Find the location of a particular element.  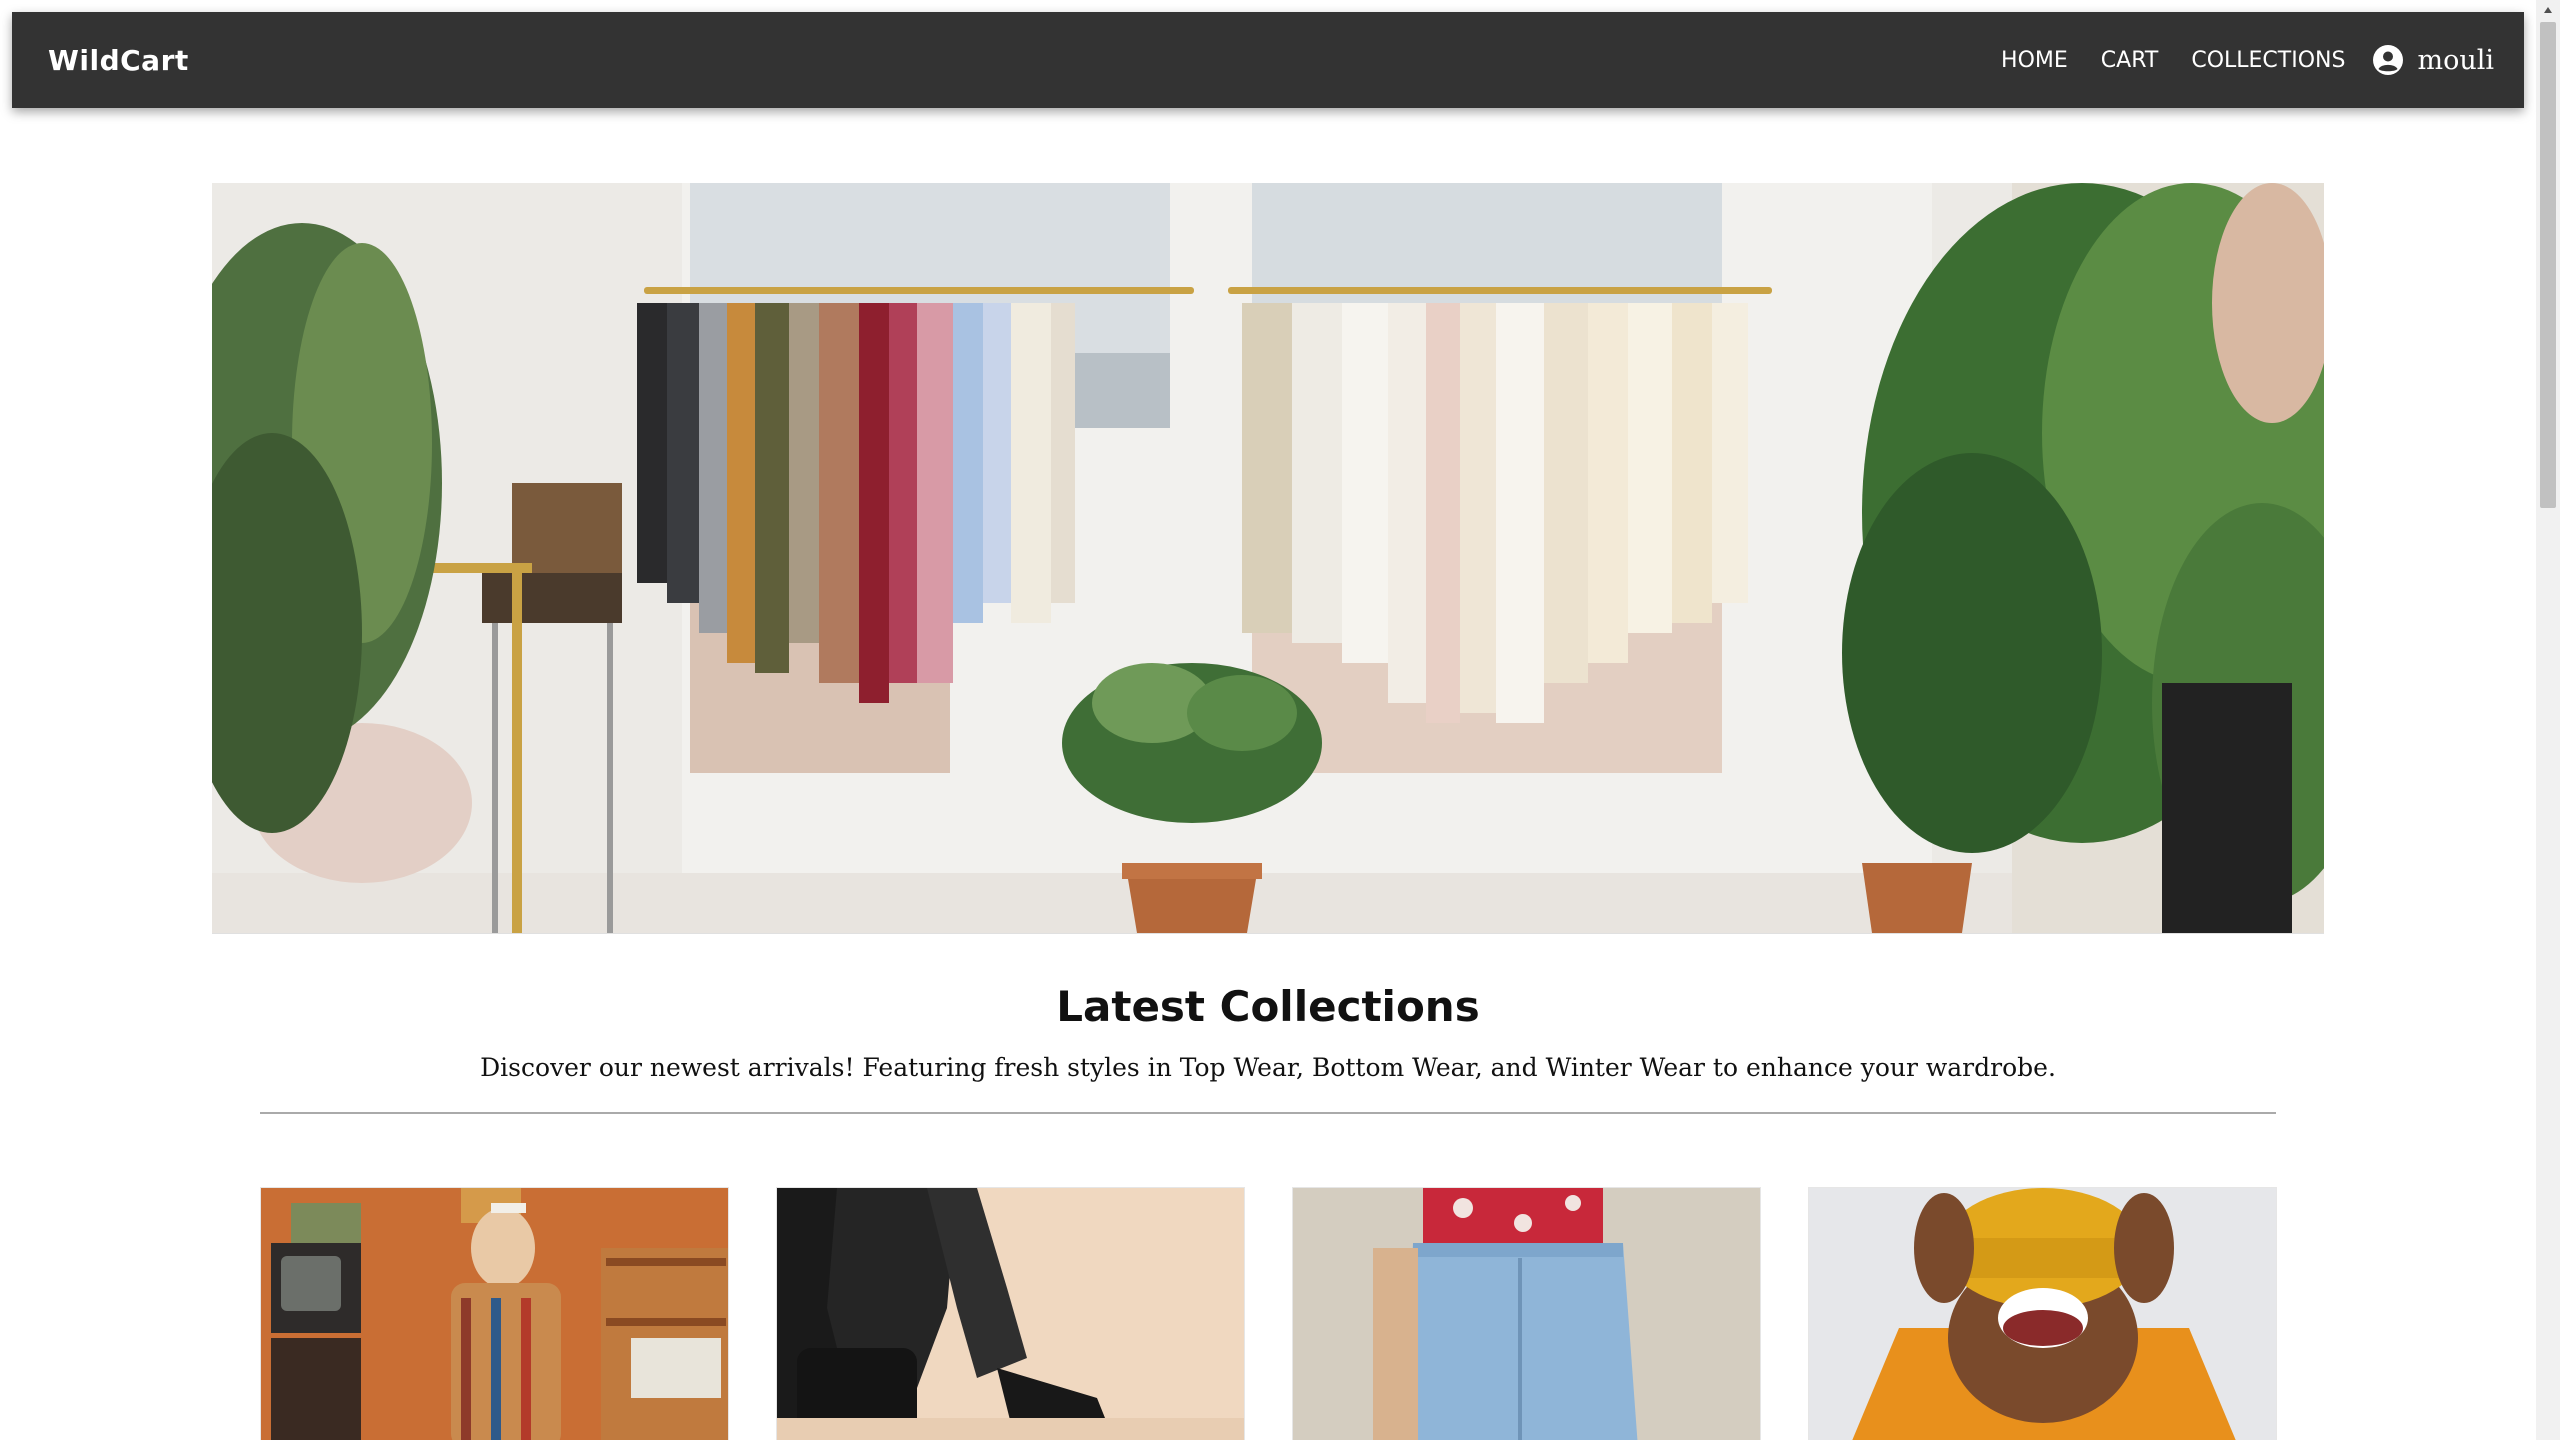

navbar: WildCart HOME CART COLLECTIONS mouli is located at coordinates (1268, 60).